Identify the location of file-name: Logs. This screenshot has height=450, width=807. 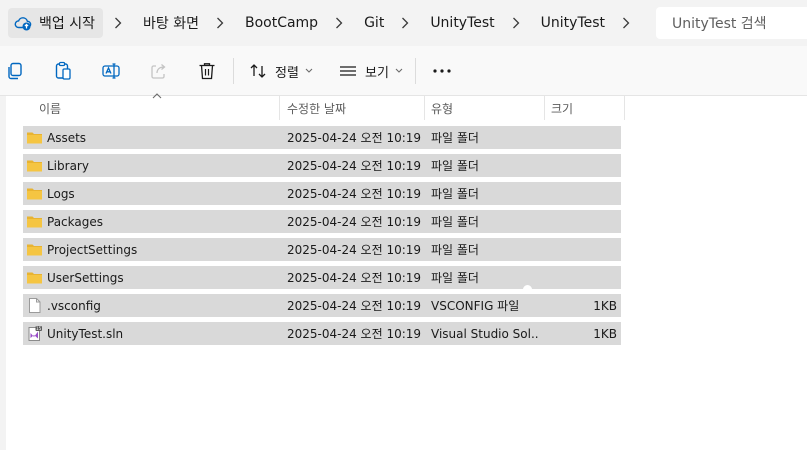
(61, 193).